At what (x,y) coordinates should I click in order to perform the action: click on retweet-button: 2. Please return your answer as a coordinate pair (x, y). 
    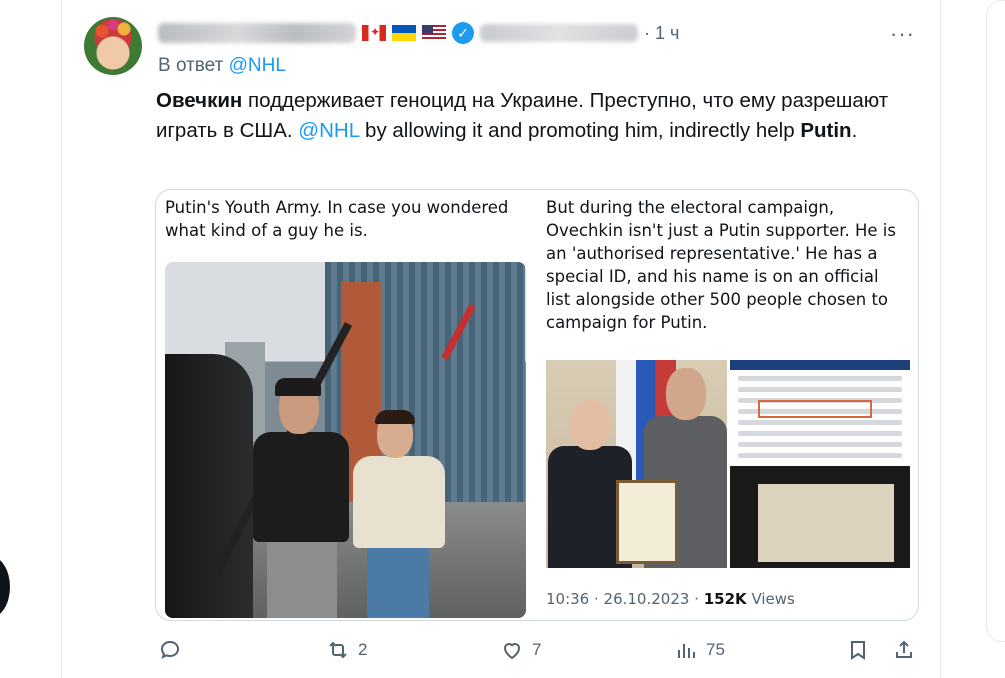
    Looking at the image, I should click on (346, 650).